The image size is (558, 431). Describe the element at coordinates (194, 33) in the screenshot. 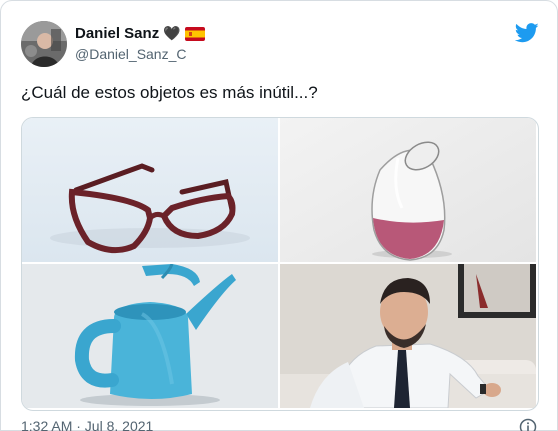

I see `spain-flag-icon` at that location.